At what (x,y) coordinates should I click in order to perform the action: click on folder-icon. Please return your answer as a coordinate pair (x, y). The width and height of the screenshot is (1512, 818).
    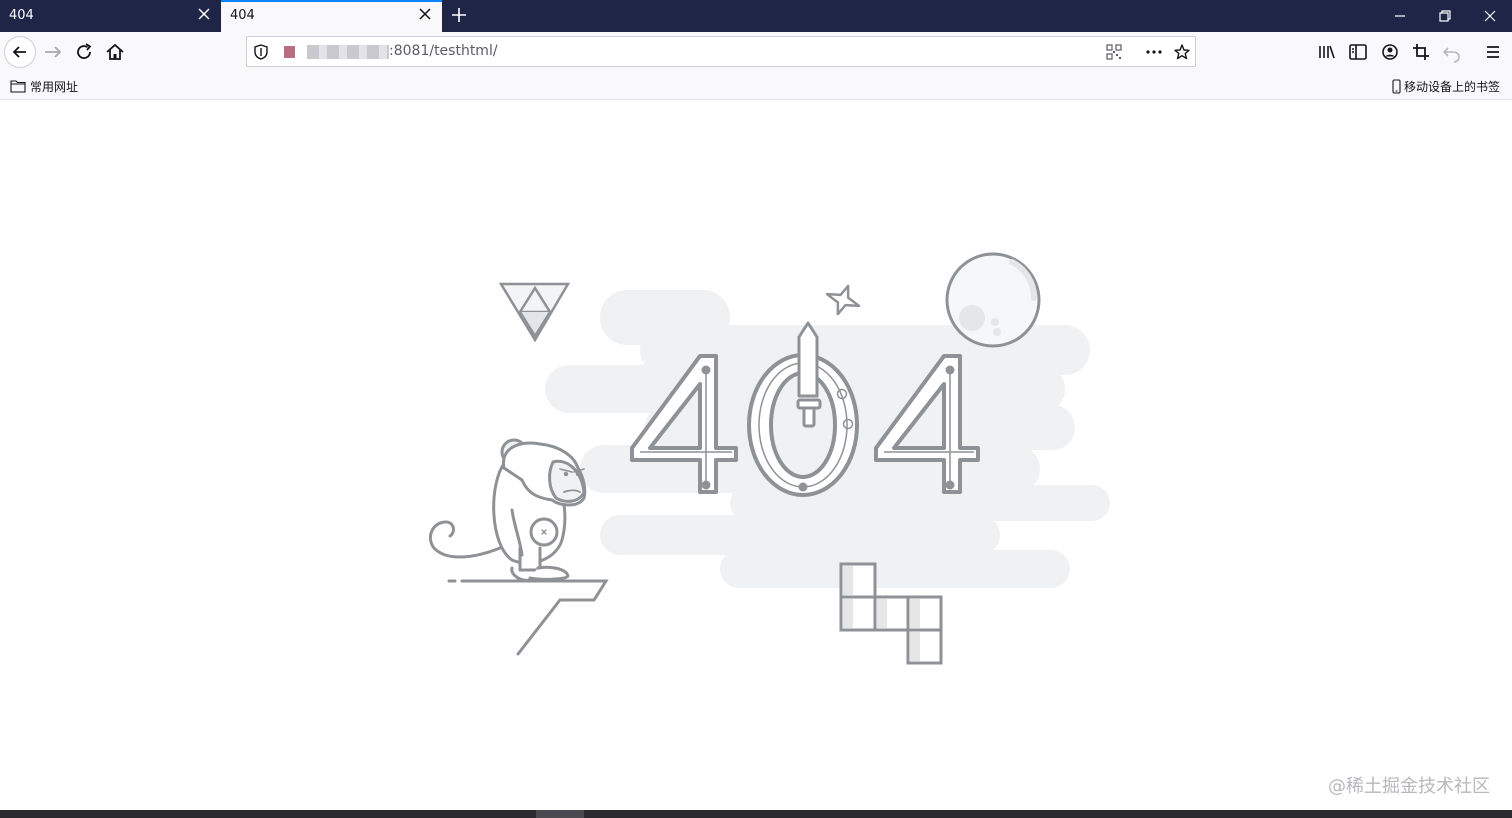
    Looking at the image, I should click on (18, 86).